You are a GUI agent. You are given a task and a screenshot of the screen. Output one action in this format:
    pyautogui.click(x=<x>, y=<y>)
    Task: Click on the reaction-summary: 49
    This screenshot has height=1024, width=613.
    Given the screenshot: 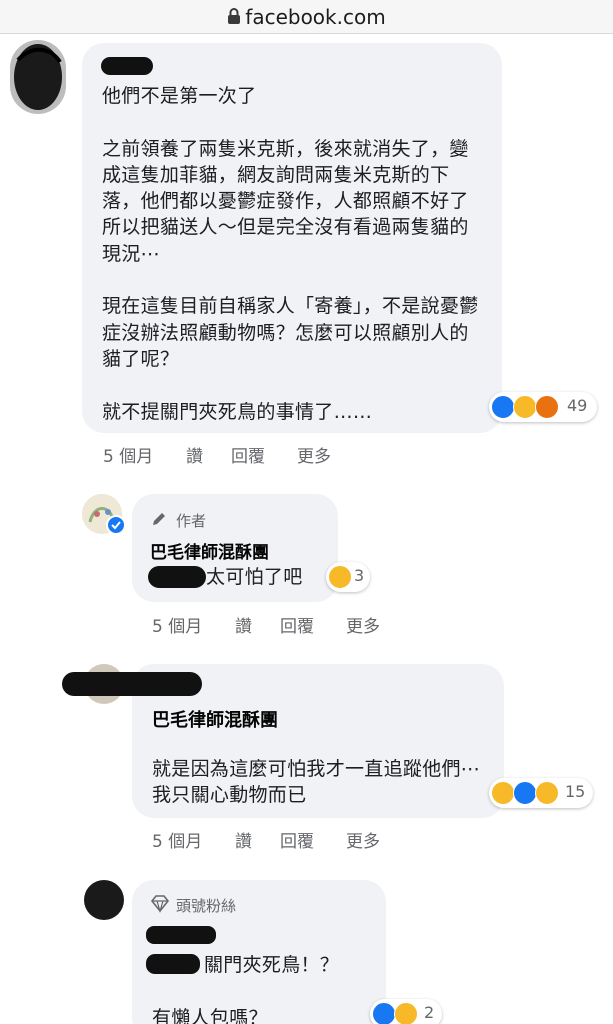 What is the action you would take?
    pyautogui.click(x=543, y=407)
    